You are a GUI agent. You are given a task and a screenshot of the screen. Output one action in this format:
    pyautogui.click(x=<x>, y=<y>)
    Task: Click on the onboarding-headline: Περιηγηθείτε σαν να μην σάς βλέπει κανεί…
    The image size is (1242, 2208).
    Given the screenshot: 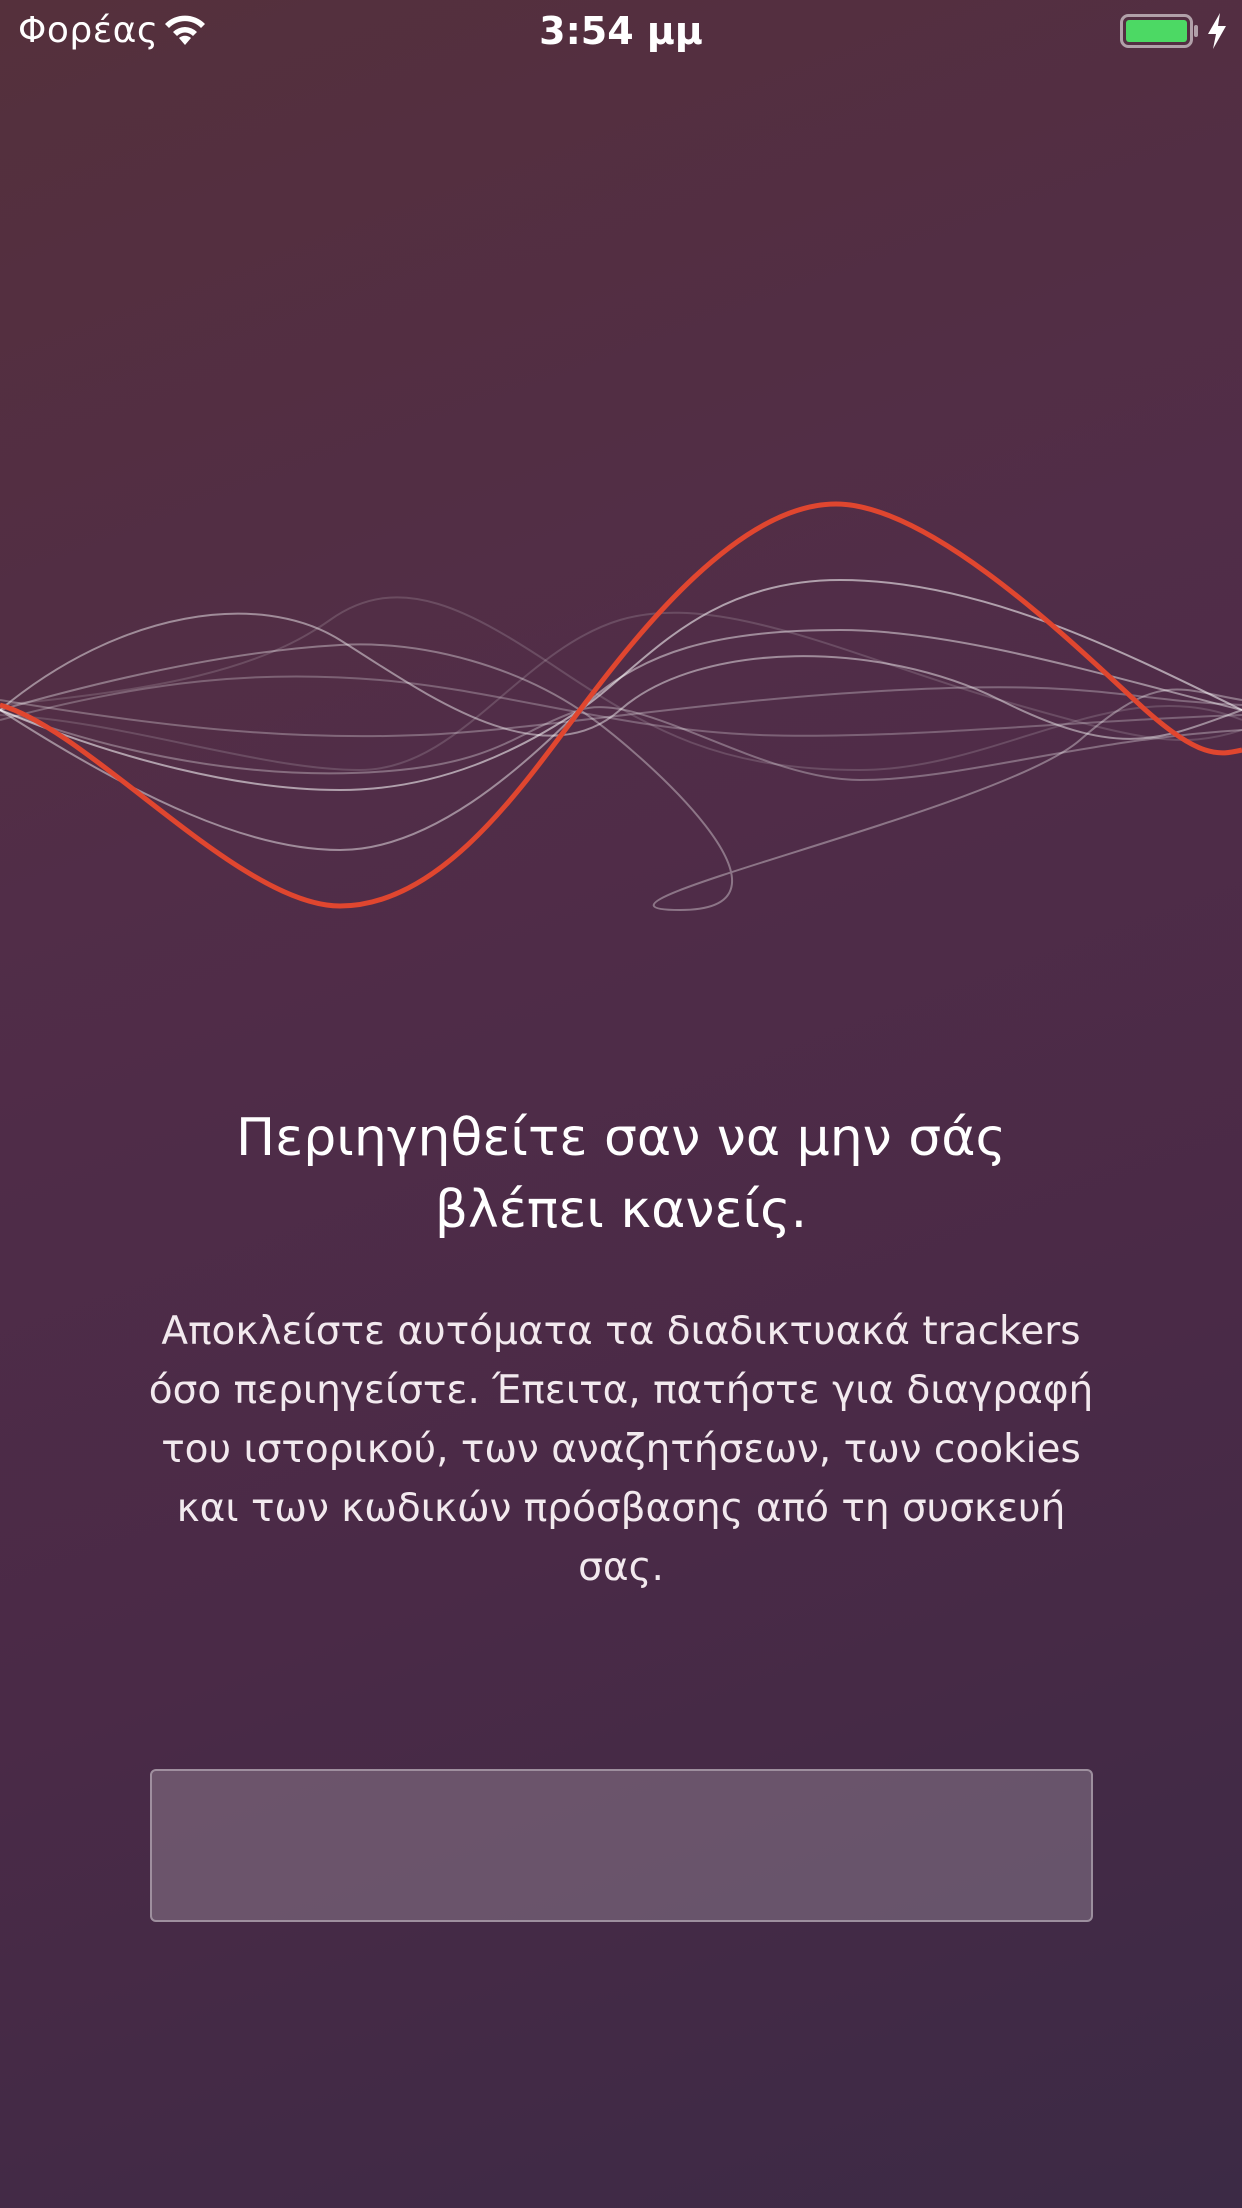 What is the action you would take?
    pyautogui.click(x=621, y=1174)
    